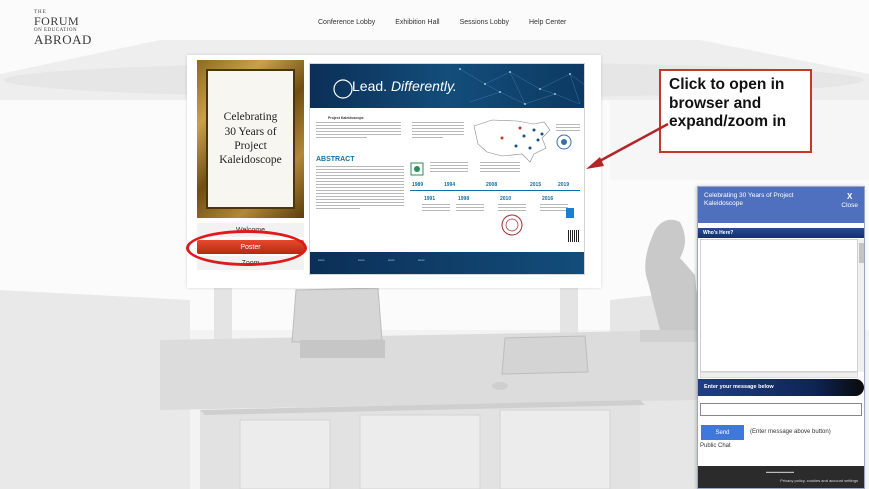 The image size is (869, 489). I want to click on chat-close-label: Close, so click(849, 205).